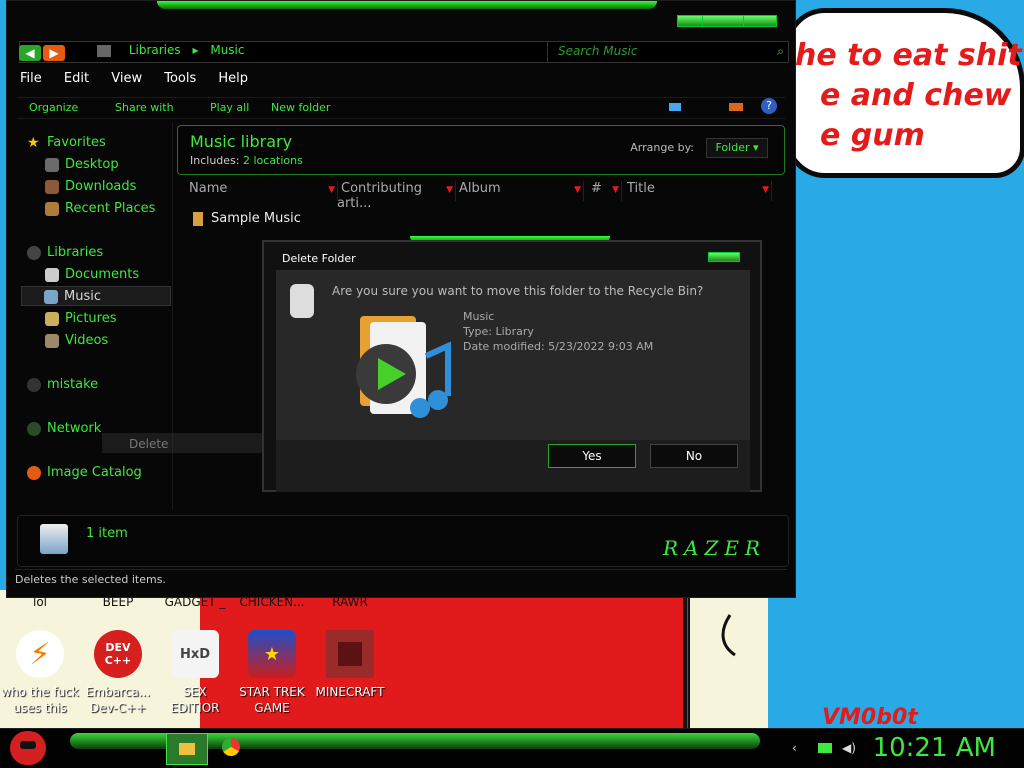 This screenshot has height=768, width=1024. What do you see at coordinates (34, 384) in the screenshot?
I see `homegroup-icon` at bounding box center [34, 384].